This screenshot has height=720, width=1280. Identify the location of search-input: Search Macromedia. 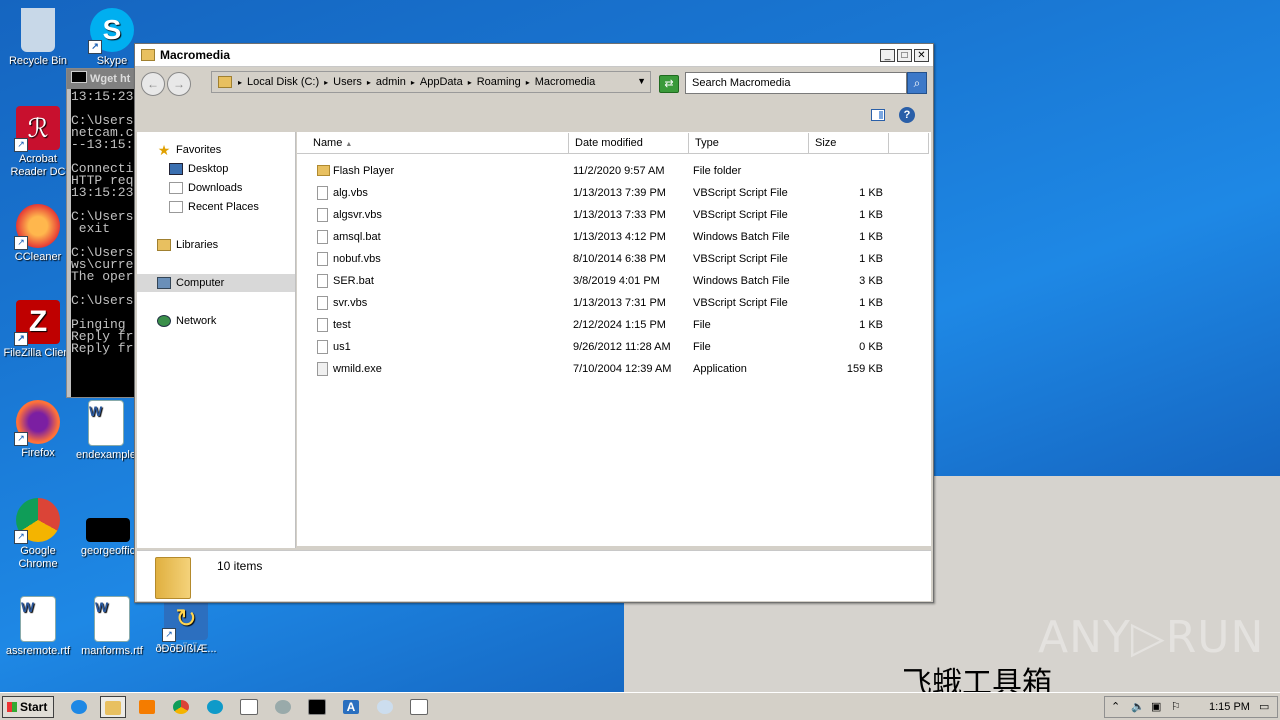
(796, 83).